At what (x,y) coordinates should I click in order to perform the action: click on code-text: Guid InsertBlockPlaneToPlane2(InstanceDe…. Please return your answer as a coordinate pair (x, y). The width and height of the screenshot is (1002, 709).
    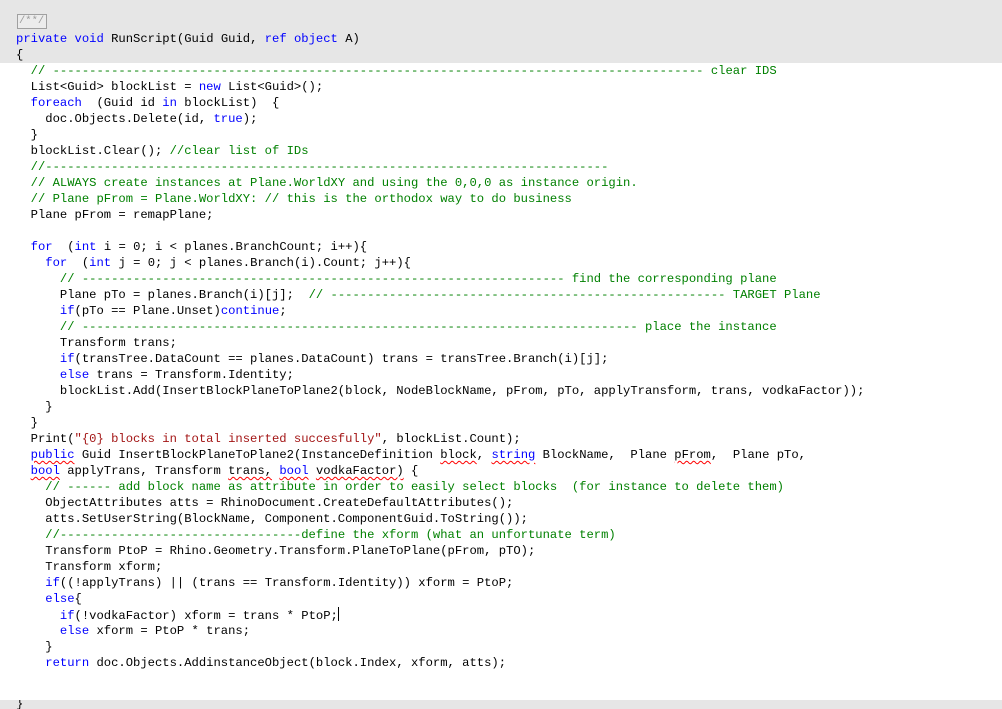
    Looking at the image, I should click on (283, 455).